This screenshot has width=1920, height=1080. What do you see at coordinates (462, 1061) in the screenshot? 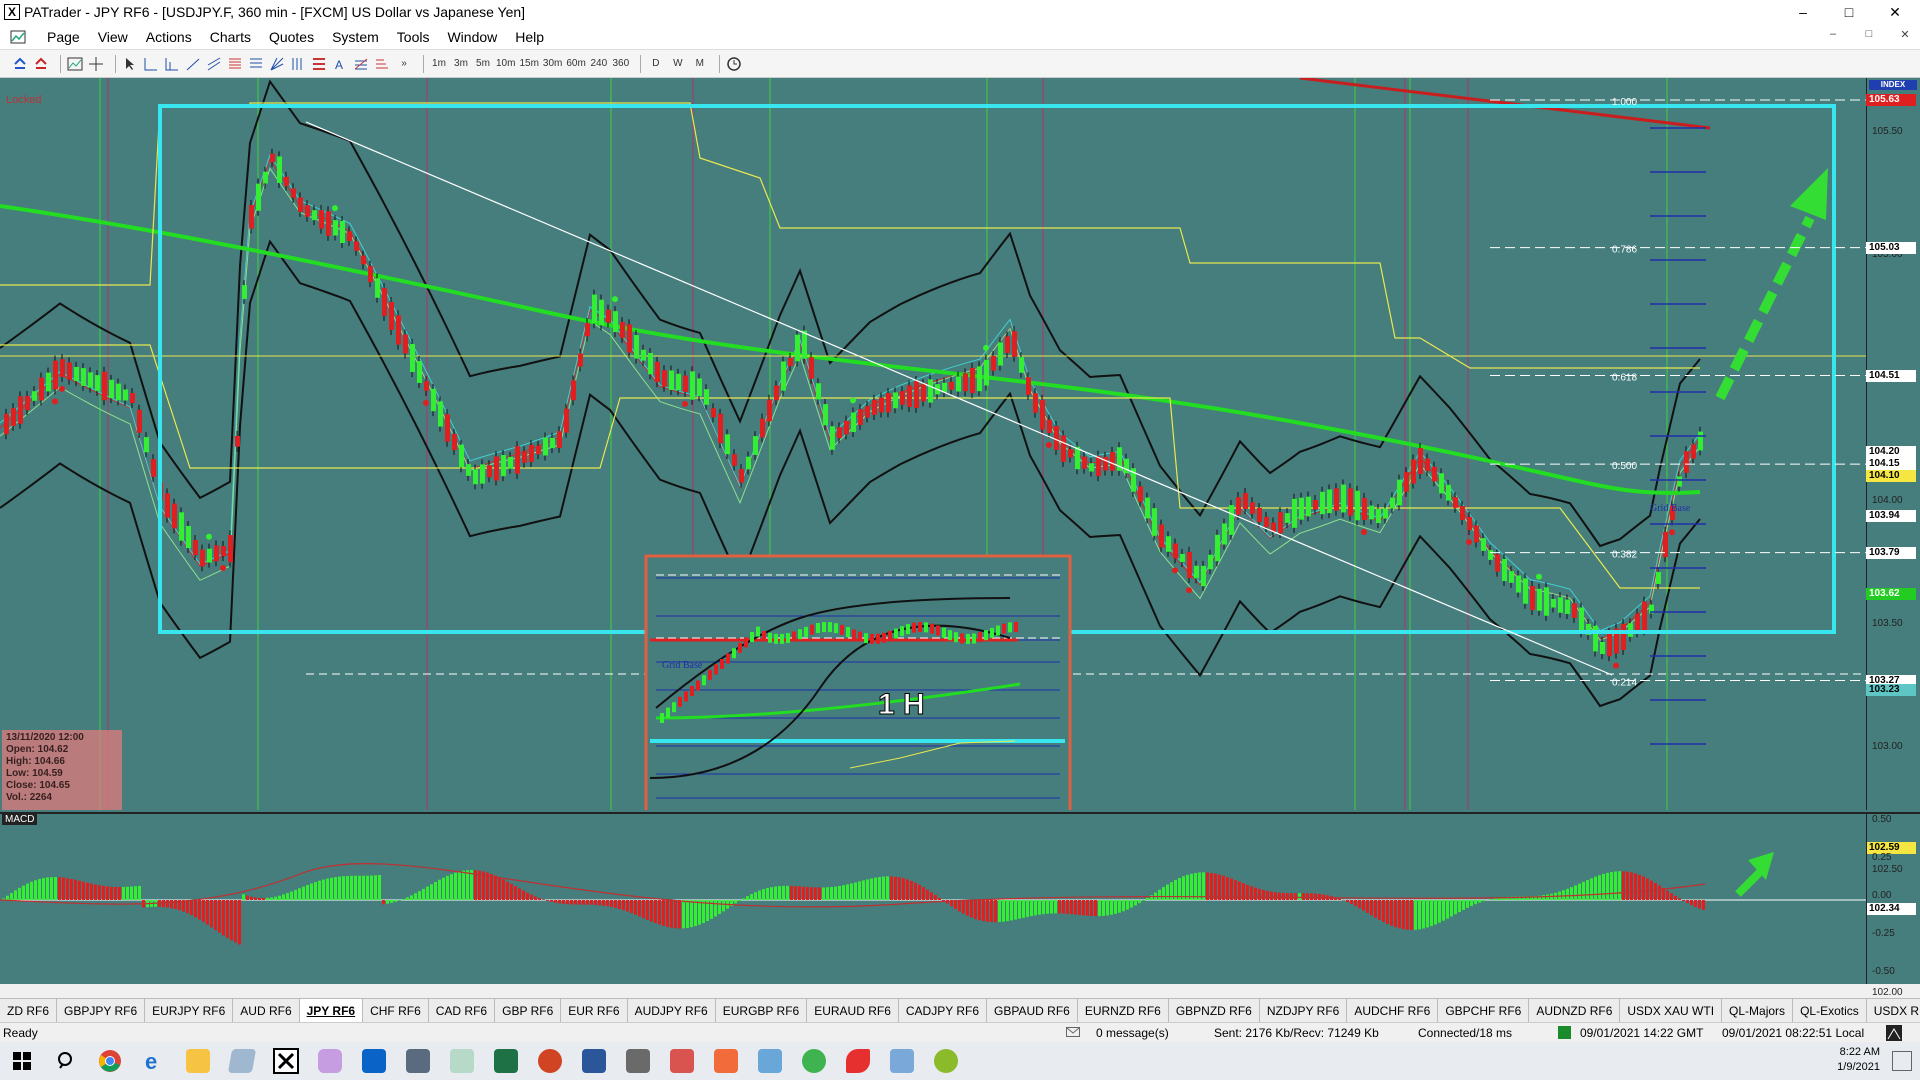
I see `media-icon` at bounding box center [462, 1061].